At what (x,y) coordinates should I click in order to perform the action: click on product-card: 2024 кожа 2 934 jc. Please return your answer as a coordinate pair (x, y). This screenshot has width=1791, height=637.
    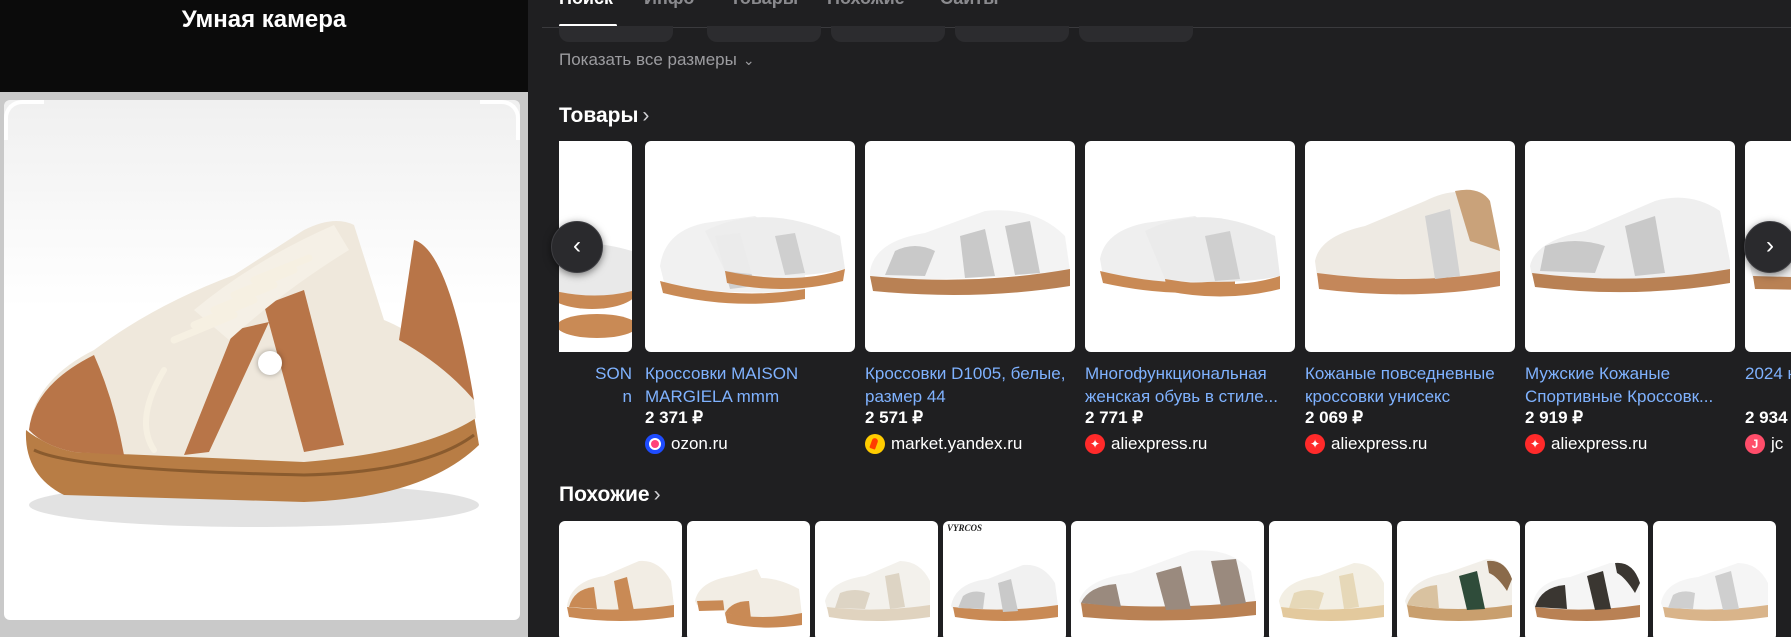
    Looking at the image, I should click on (1768, 298).